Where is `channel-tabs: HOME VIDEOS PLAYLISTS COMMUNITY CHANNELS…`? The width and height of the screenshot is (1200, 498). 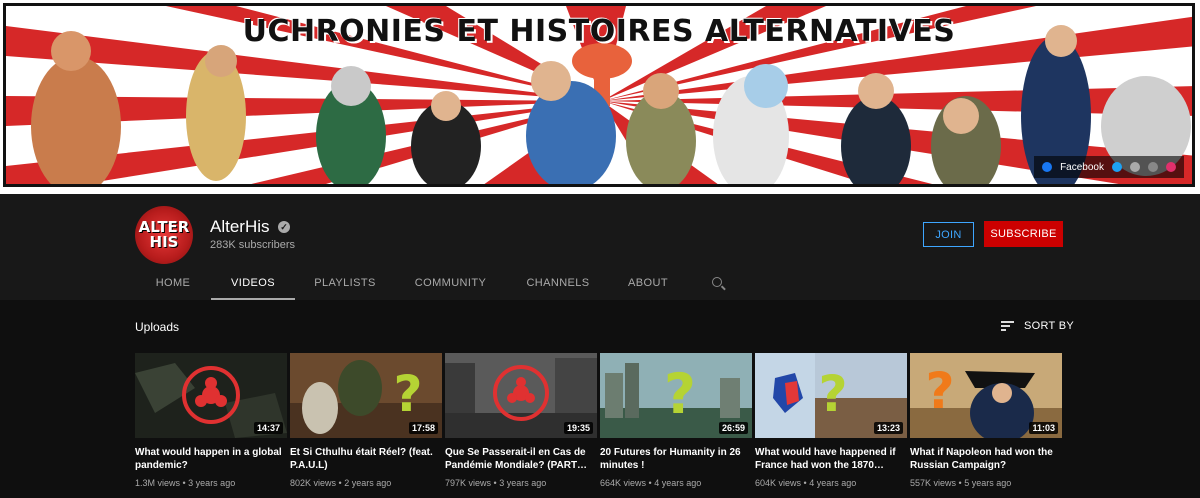
channel-tabs: HOME VIDEOS PLAYLISTS COMMUNITY CHANNELS… is located at coordinates (434, 285).